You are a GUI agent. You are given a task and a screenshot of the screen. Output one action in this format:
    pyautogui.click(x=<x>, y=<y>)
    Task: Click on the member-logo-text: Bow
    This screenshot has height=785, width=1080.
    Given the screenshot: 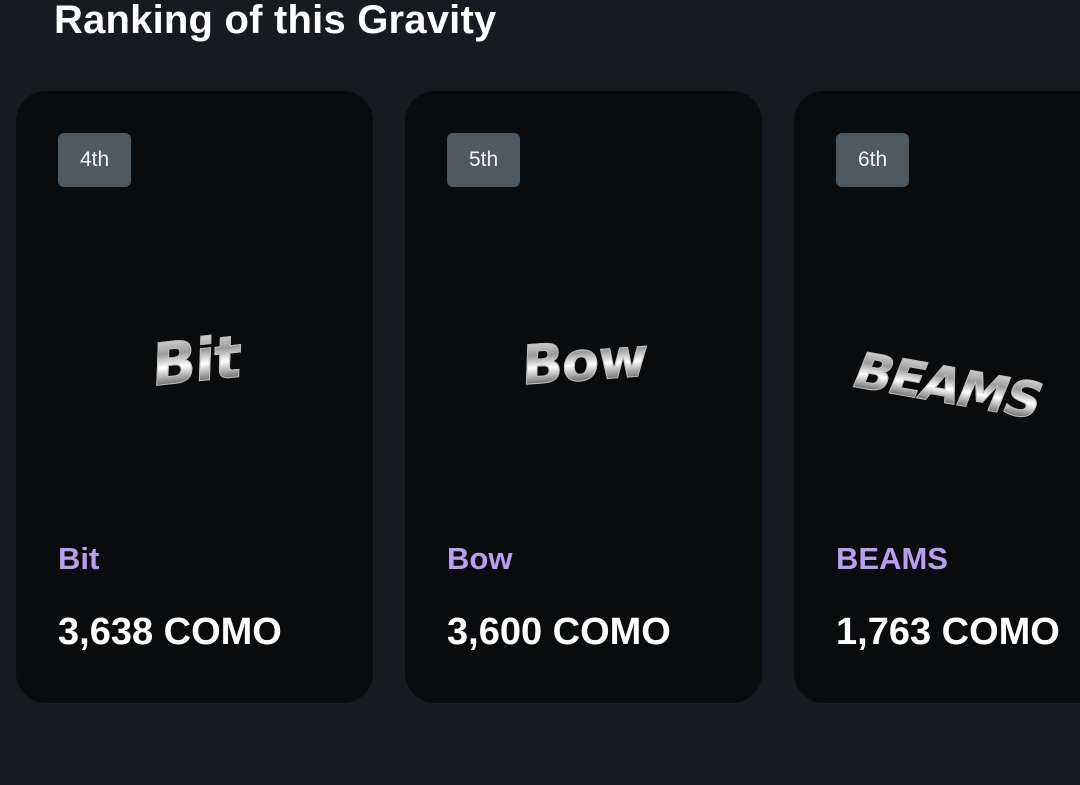 What is the action you would take?
    pyautogui.click(x=585, y=361)
    